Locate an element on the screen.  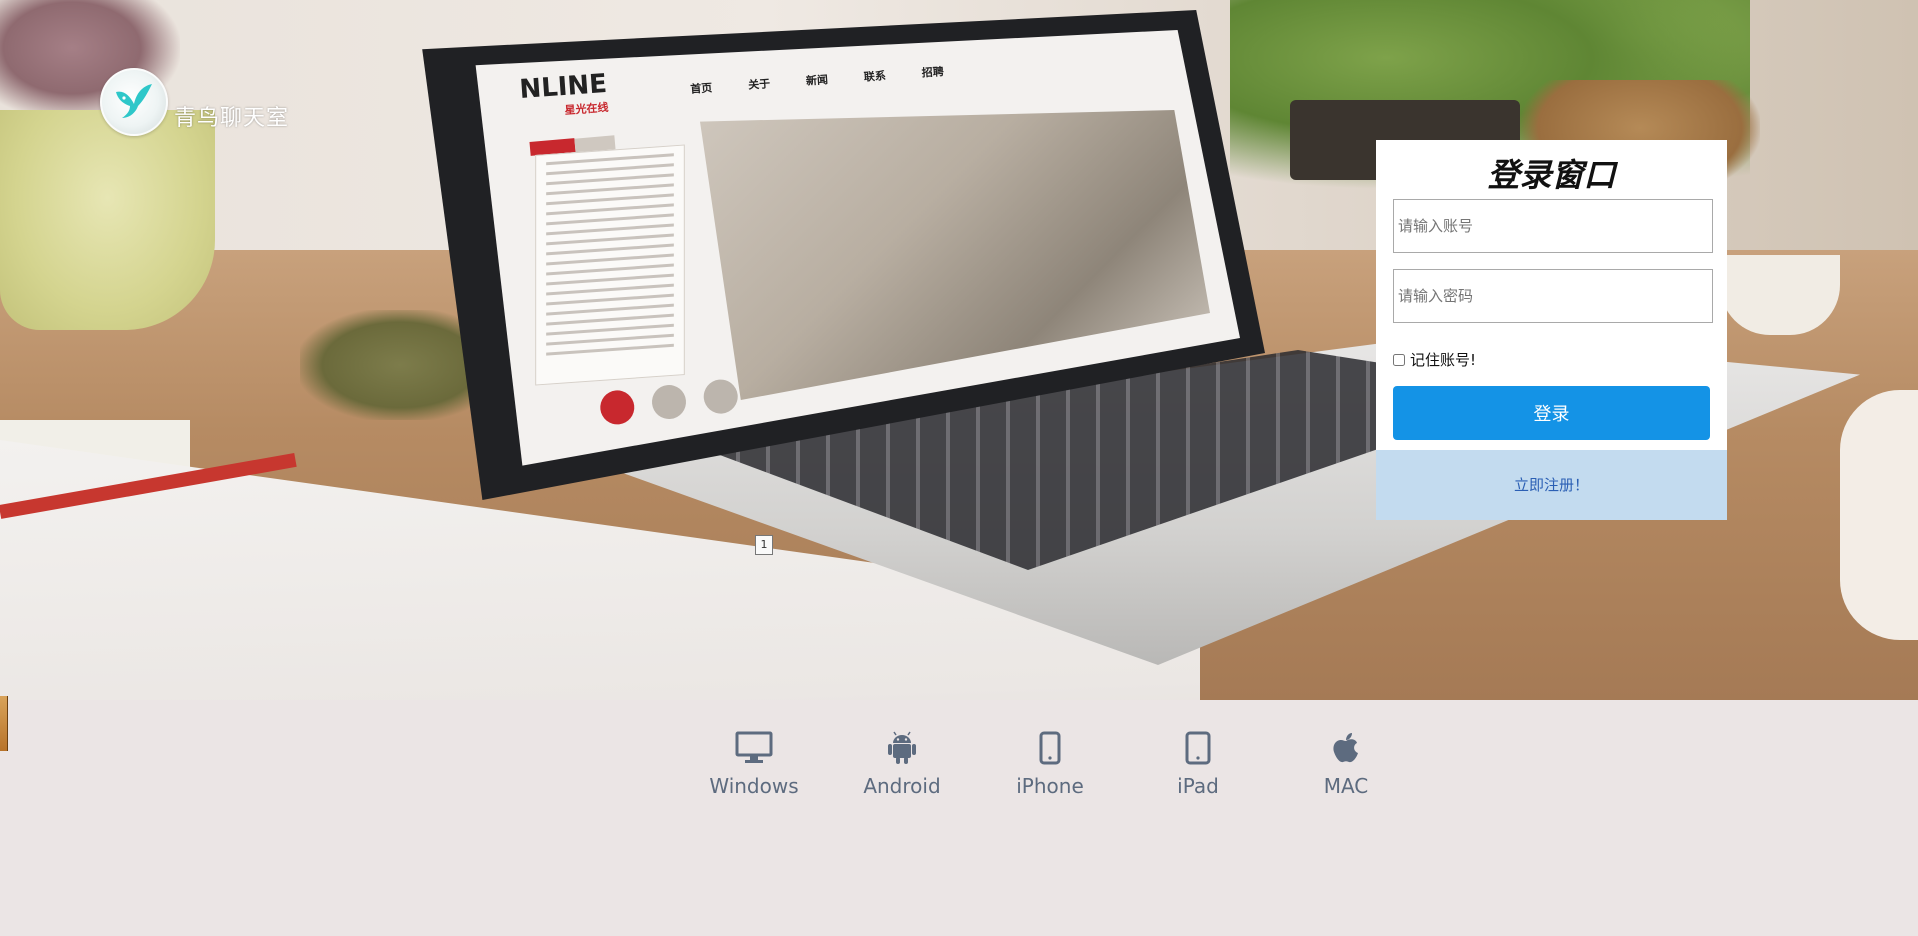
screen-nav-item: 关于 is located at coordinates (759, 84).